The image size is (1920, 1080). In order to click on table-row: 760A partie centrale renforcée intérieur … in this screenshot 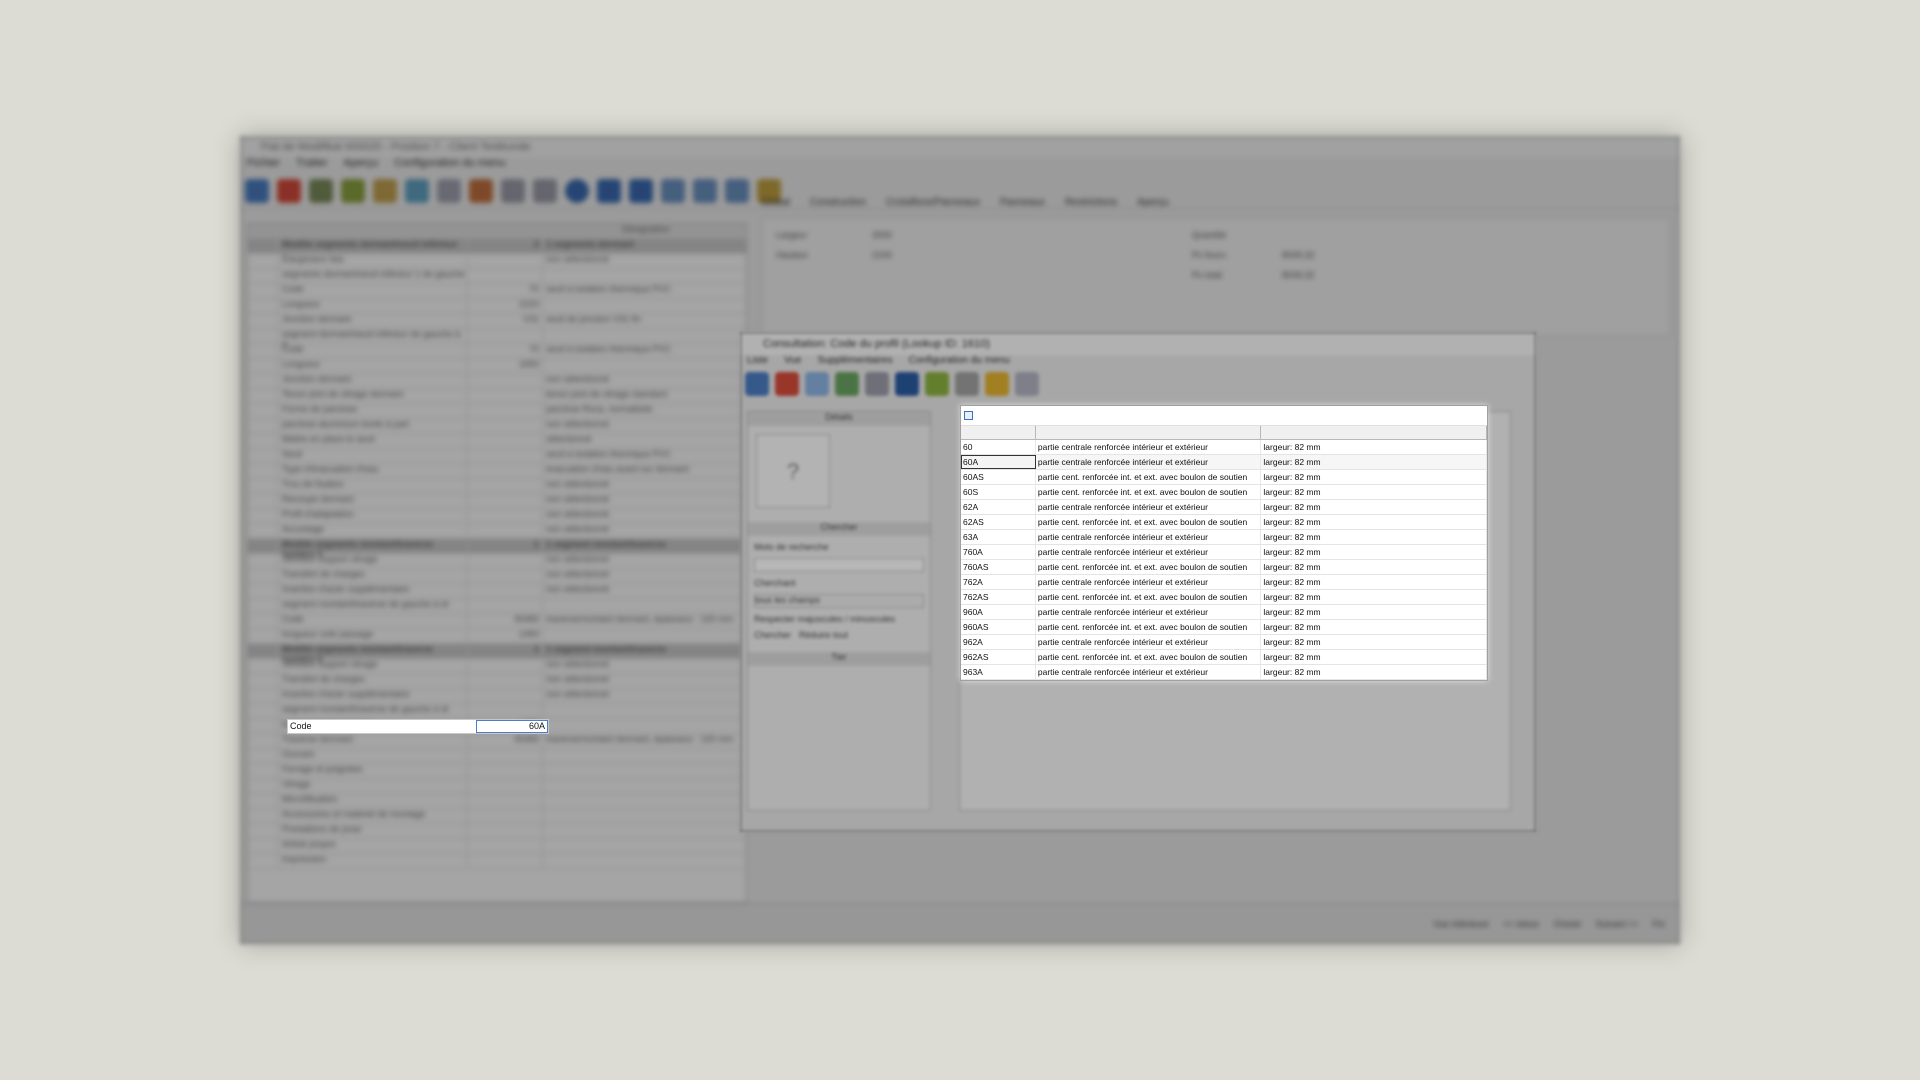, I will do `click(1224, 552)`.